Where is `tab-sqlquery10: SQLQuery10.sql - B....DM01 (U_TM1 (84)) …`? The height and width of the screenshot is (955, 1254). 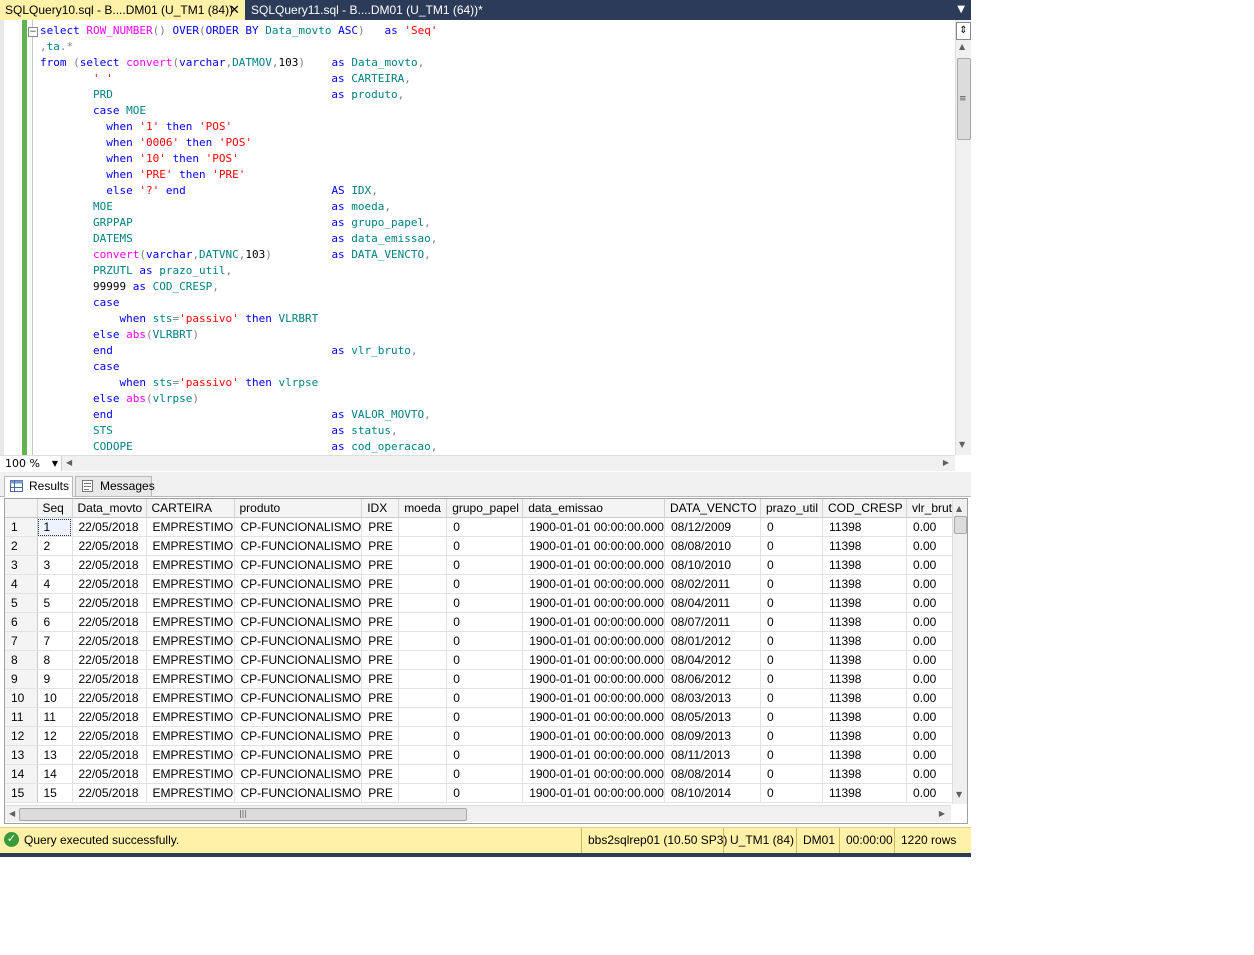
tab-sqlquery10: SQLQuery10.sql - B....DM01 (U_TM1 (84)) … is located at coordinates (122, 10).